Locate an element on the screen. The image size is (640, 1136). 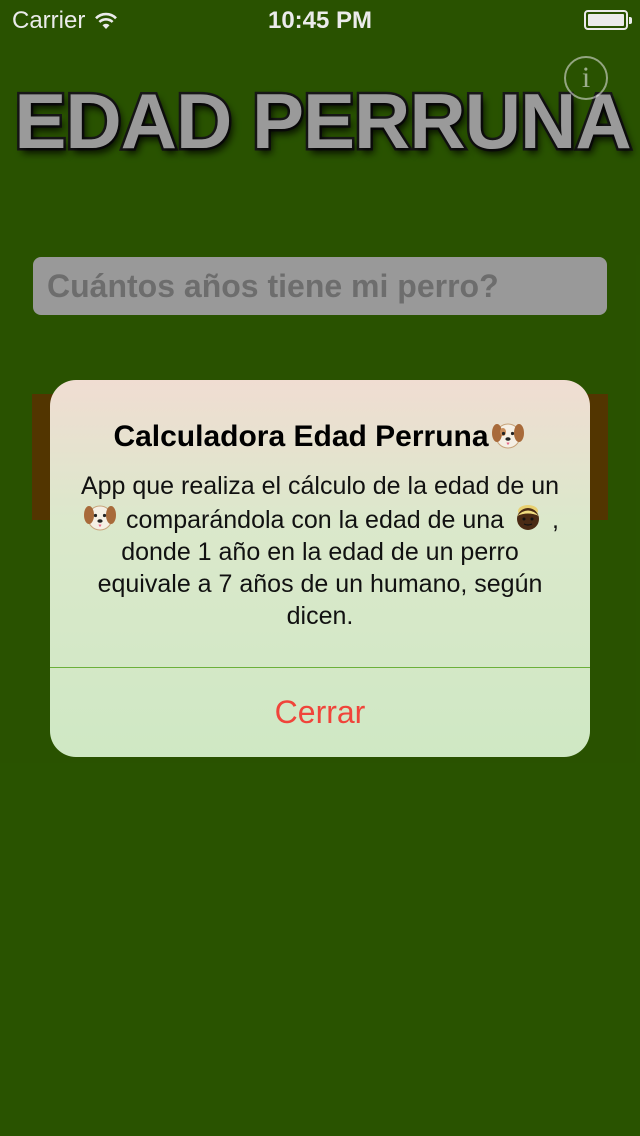
alert-message-part2: comparándola con la edad de una is located at coordinates (315, 520).